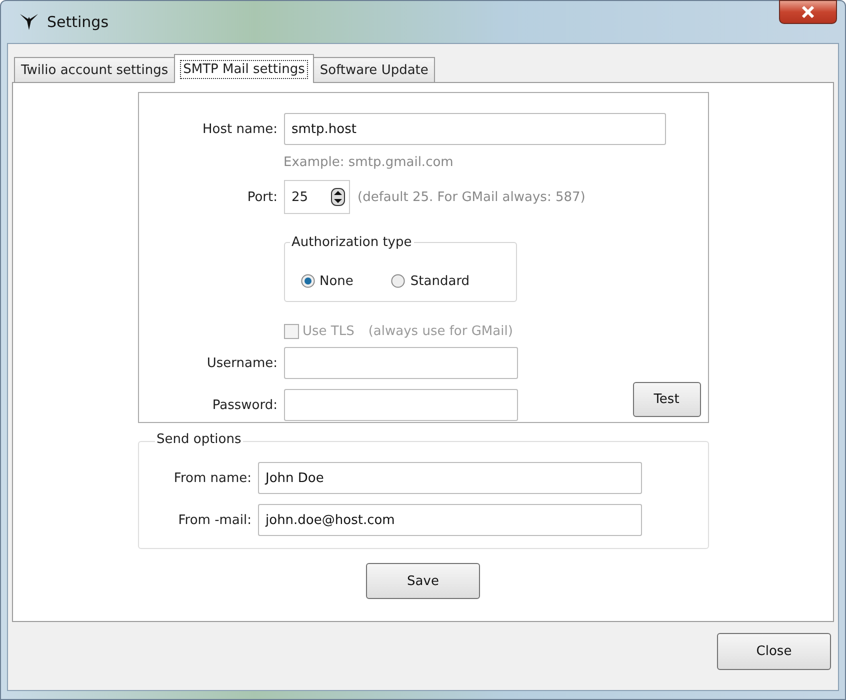  I want to click on text-field: John Doe, so click(450, 478).